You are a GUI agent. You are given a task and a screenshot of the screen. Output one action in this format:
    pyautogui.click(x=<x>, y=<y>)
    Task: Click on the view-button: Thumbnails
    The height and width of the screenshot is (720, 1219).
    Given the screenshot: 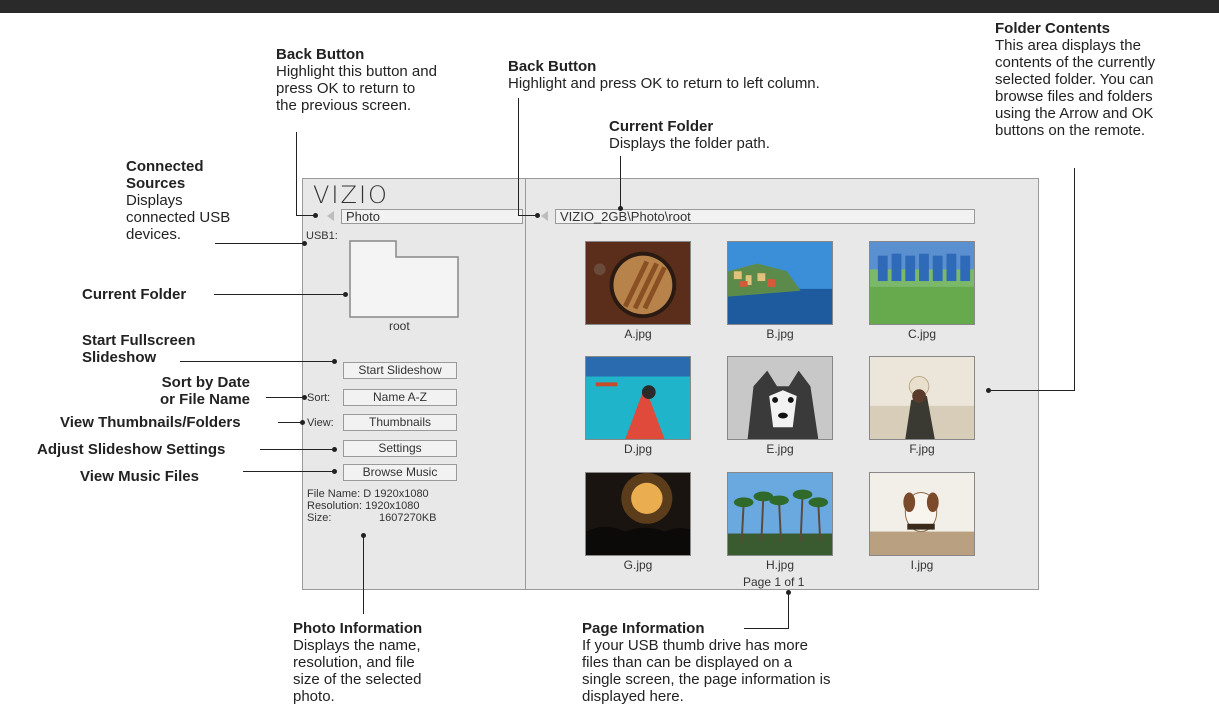 What is the action you would take?
    pyautogui.click(x=400, y=422)
    